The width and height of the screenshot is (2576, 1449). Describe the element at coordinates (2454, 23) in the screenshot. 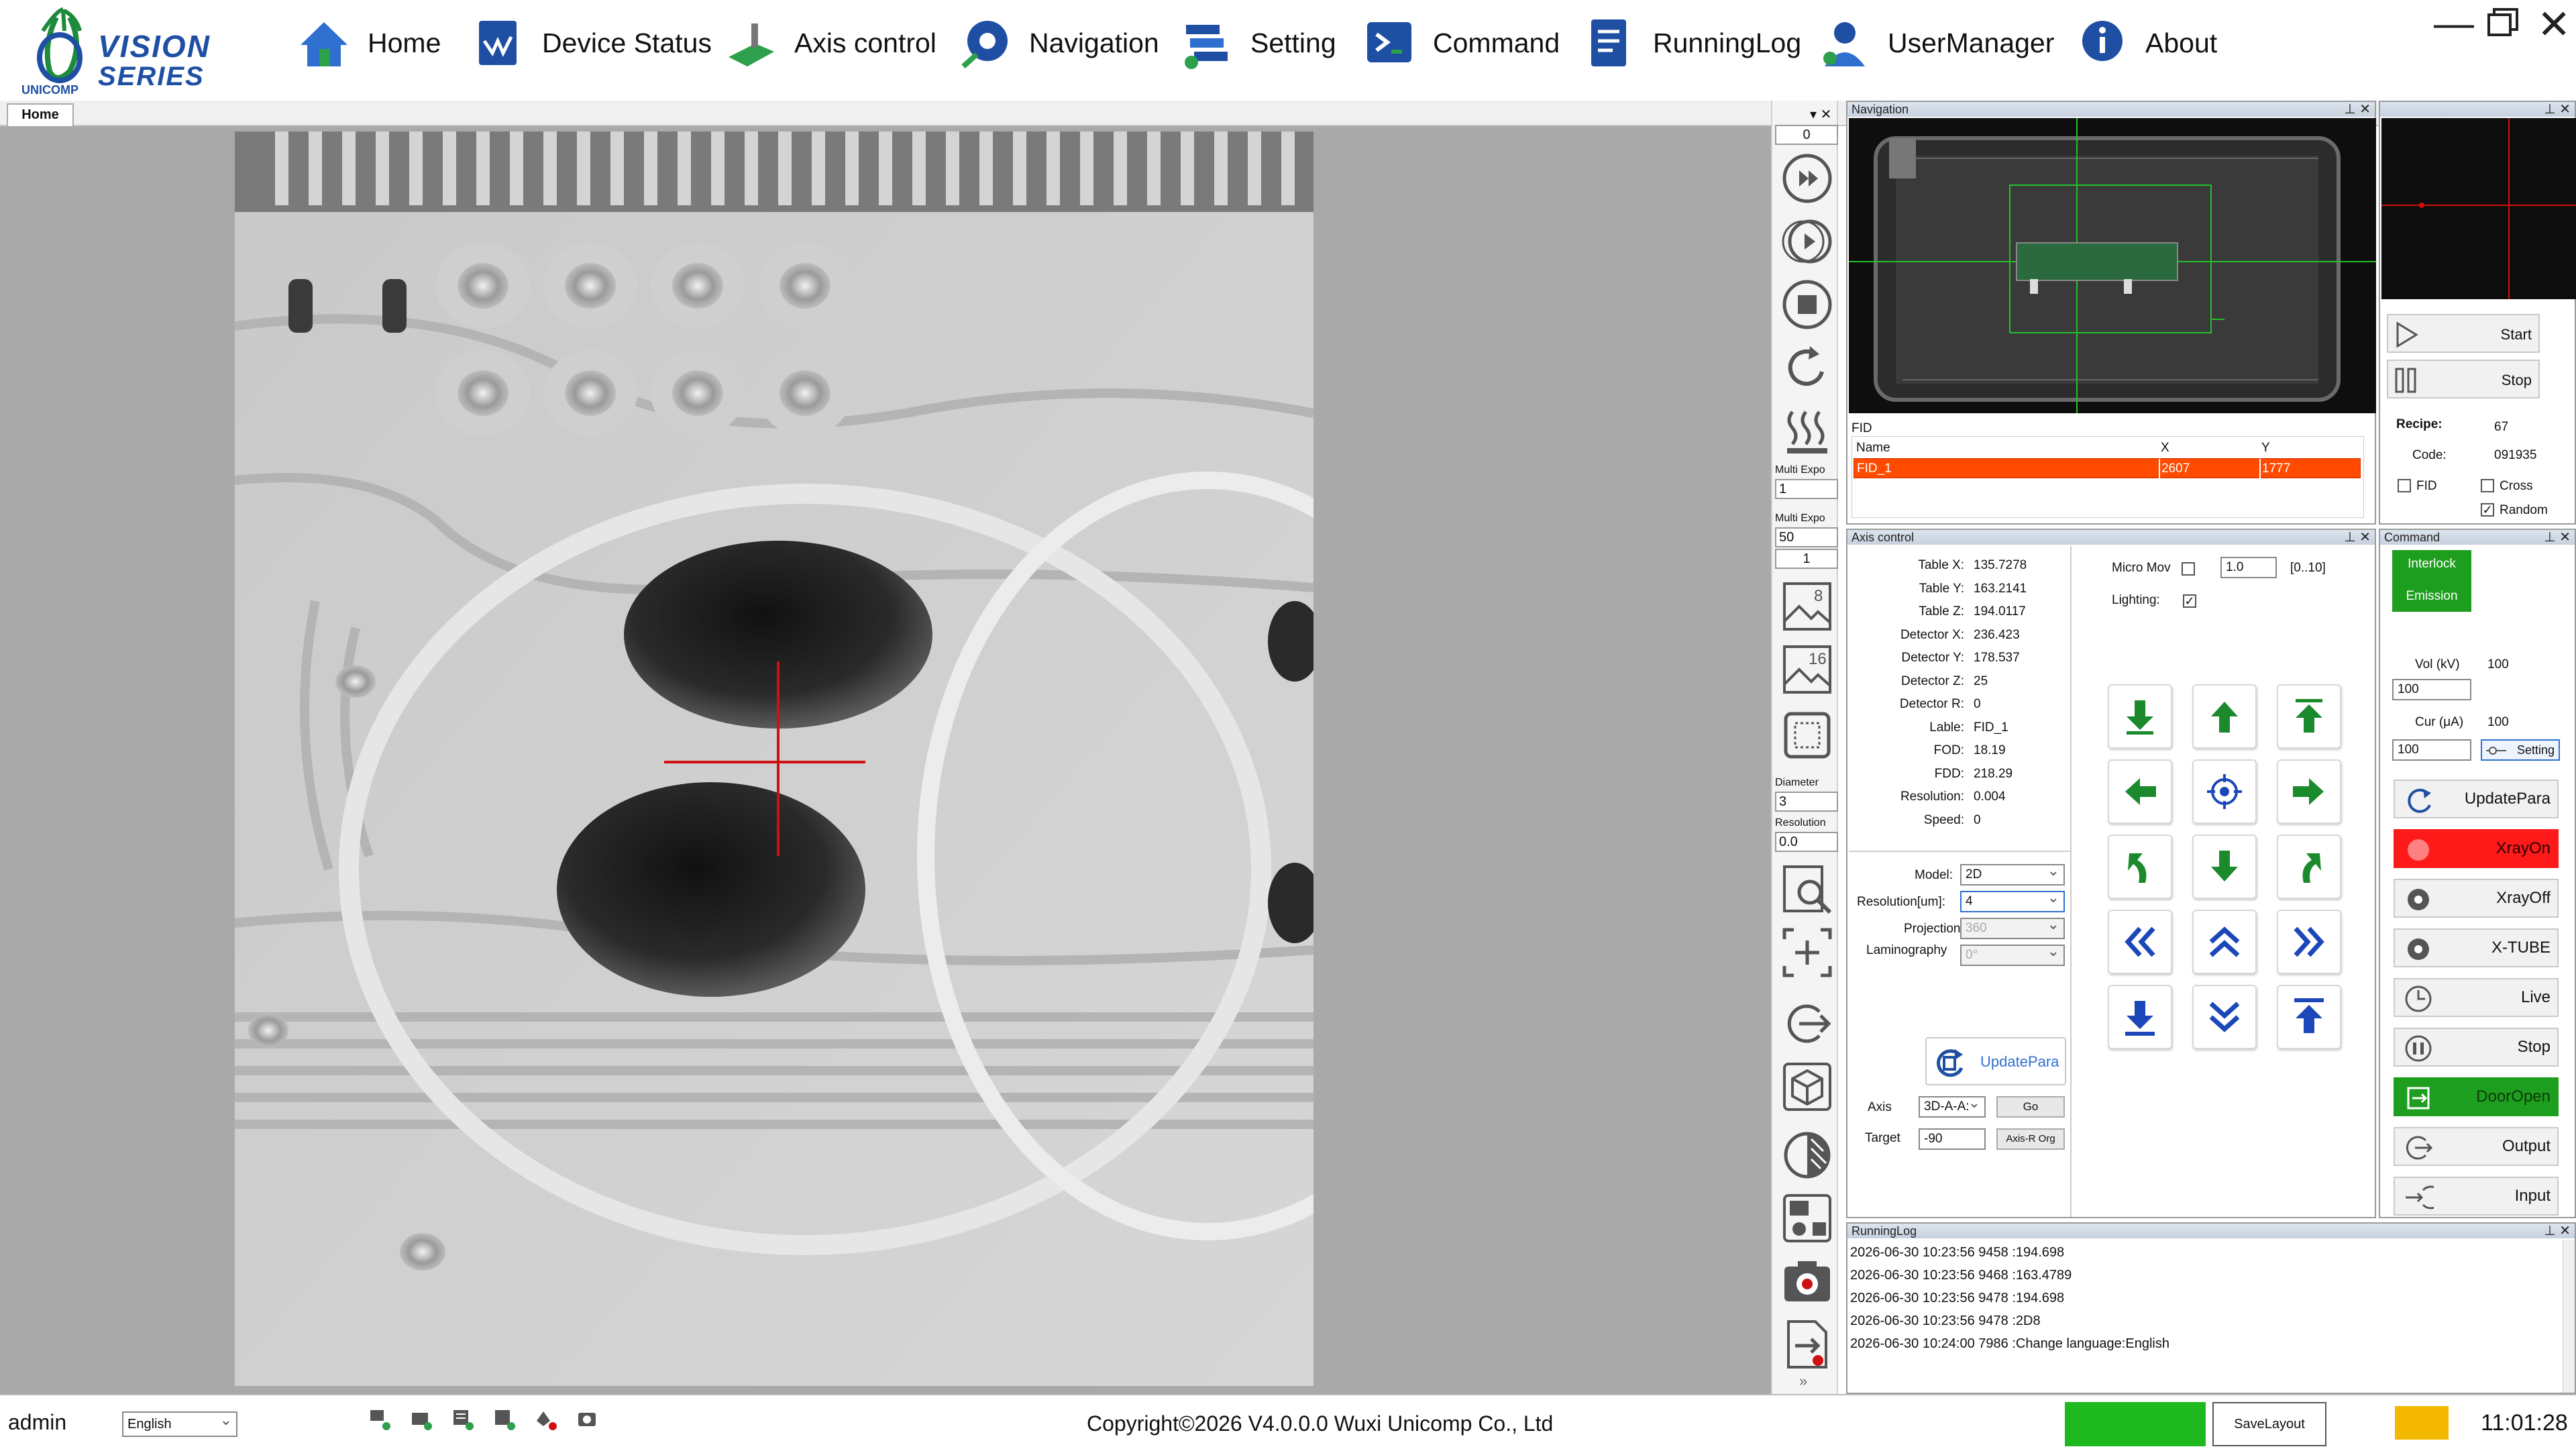

I see `minimize-button: —` at that location.